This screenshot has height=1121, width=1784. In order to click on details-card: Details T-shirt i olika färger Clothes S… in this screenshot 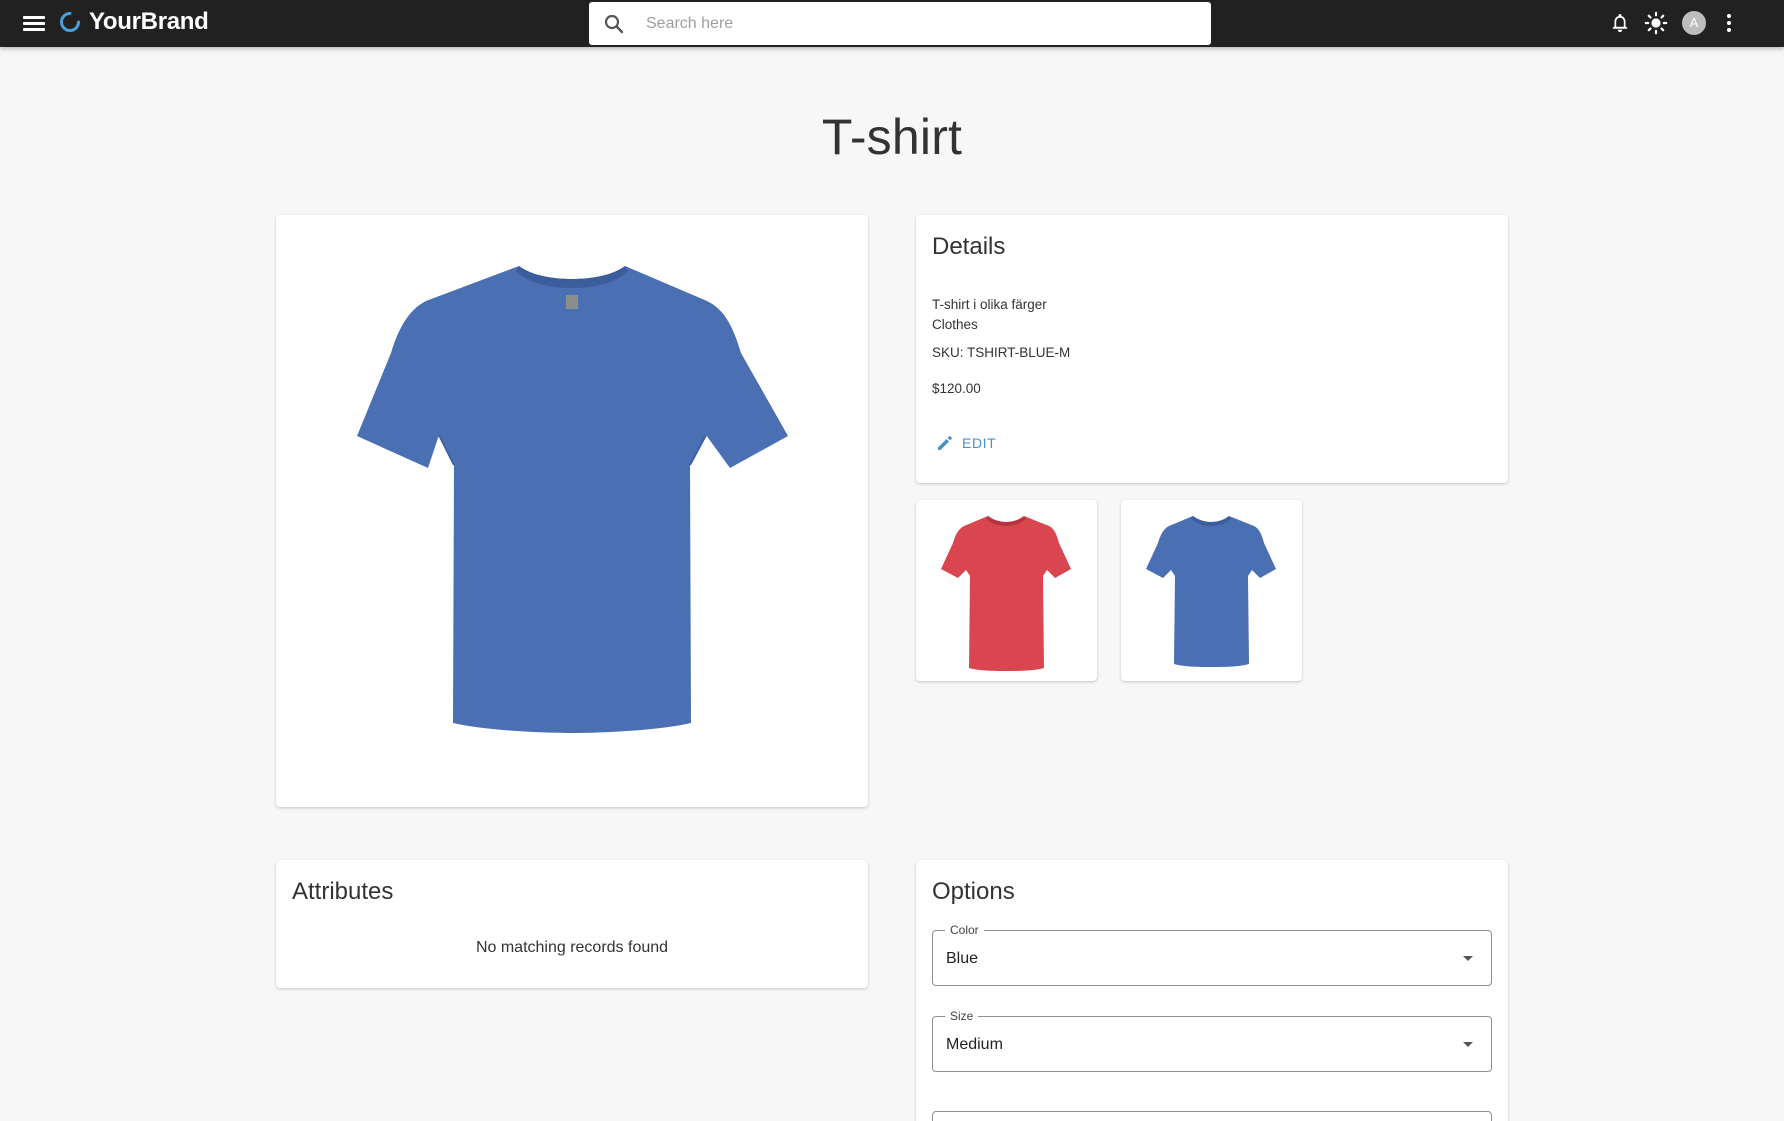, I will do `click(1212, 349)`.